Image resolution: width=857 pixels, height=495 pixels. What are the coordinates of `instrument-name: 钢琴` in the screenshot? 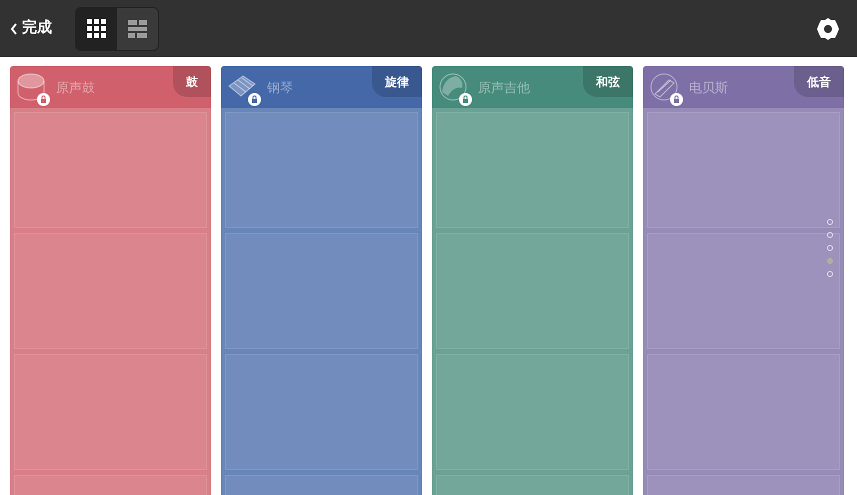 It's located at (280, 88).